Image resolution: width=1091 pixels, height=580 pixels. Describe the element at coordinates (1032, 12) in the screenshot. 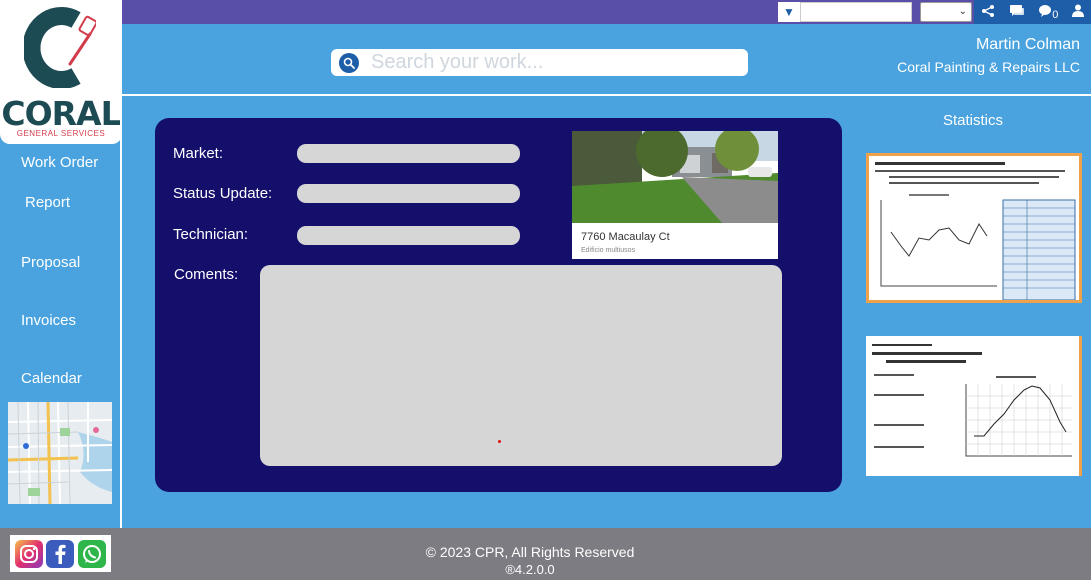

I see `top-icons: 0` at that location.